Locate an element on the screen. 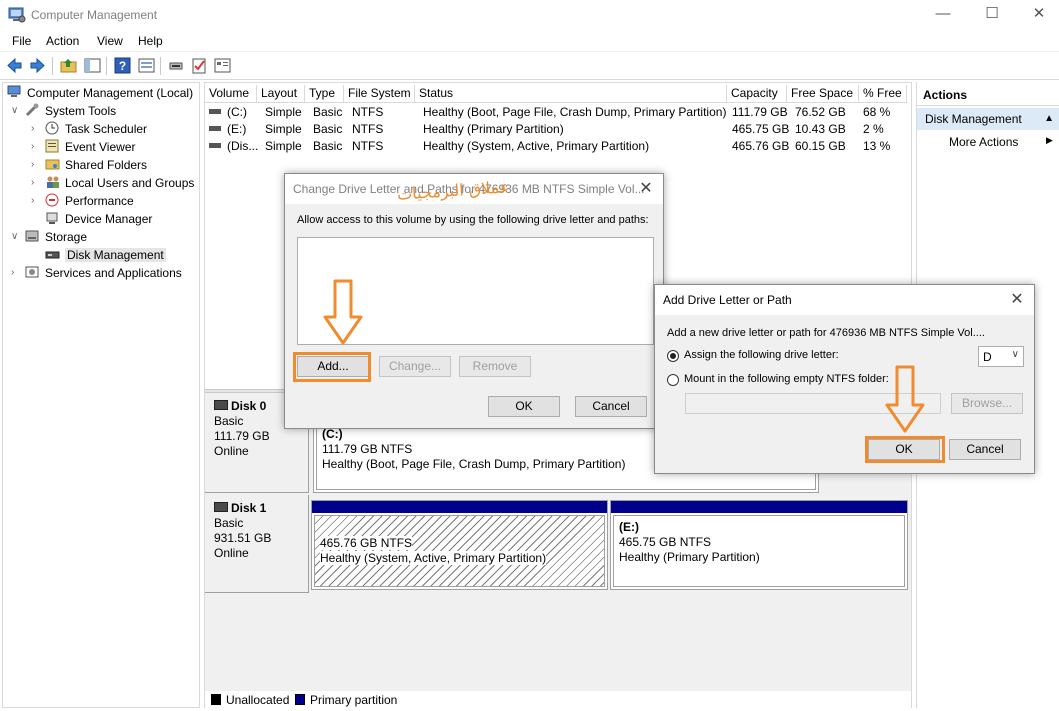 This screenshot has height=711, width=1059. column-header-layout: Layout is located at coordinates (281, 94).